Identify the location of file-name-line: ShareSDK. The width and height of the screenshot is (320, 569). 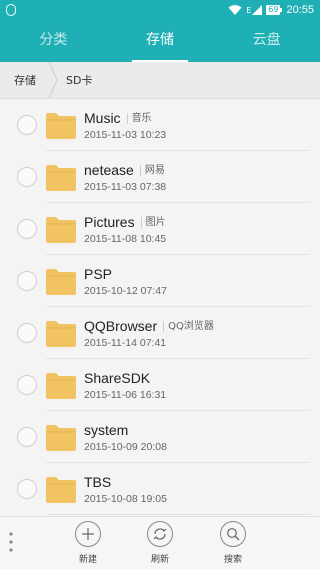
(117, 378).